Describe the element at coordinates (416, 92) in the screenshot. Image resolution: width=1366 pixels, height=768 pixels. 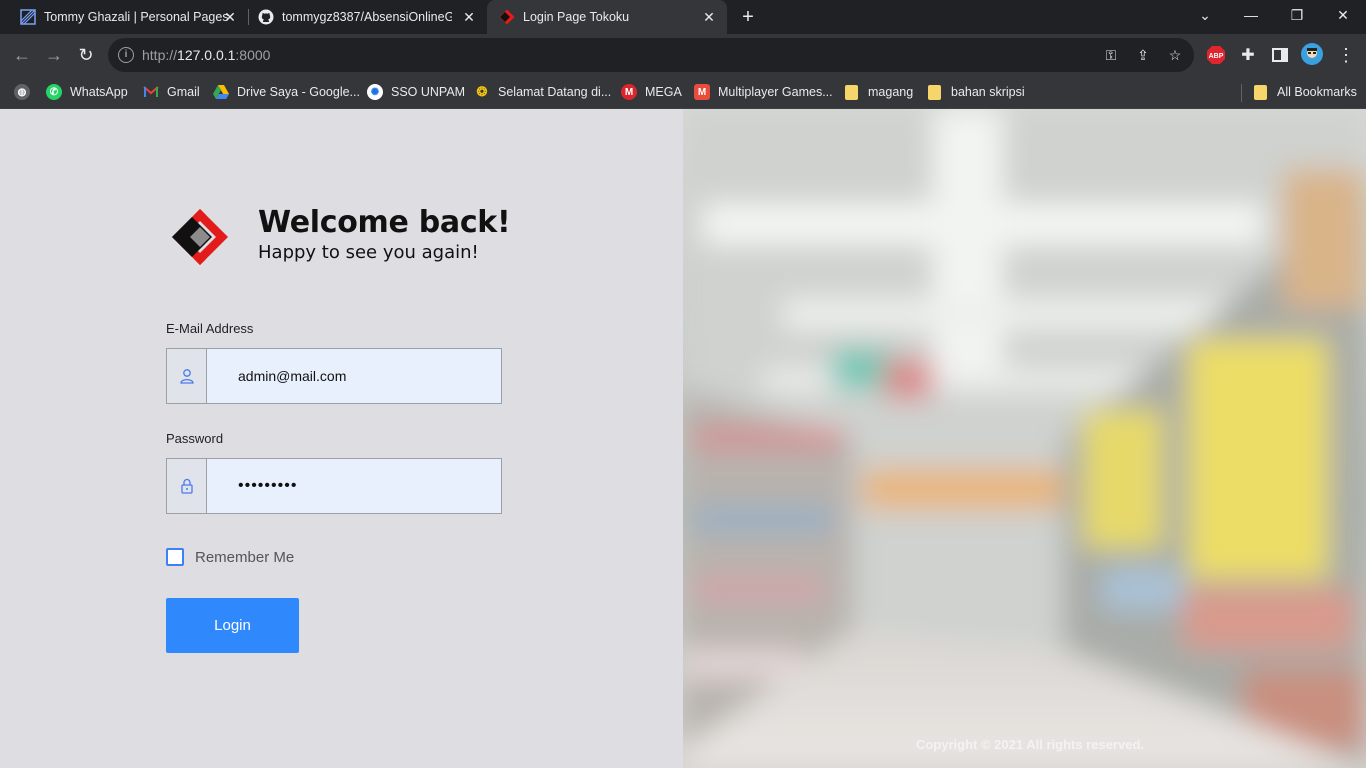
I see `bookmark-sso-unpam: ✺ SSO UNPAM` at that location.